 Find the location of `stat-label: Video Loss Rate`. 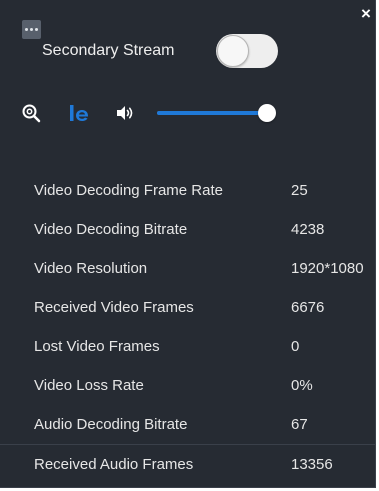

stat-label: Video Loss Rate is located at coordinates (89, 385).